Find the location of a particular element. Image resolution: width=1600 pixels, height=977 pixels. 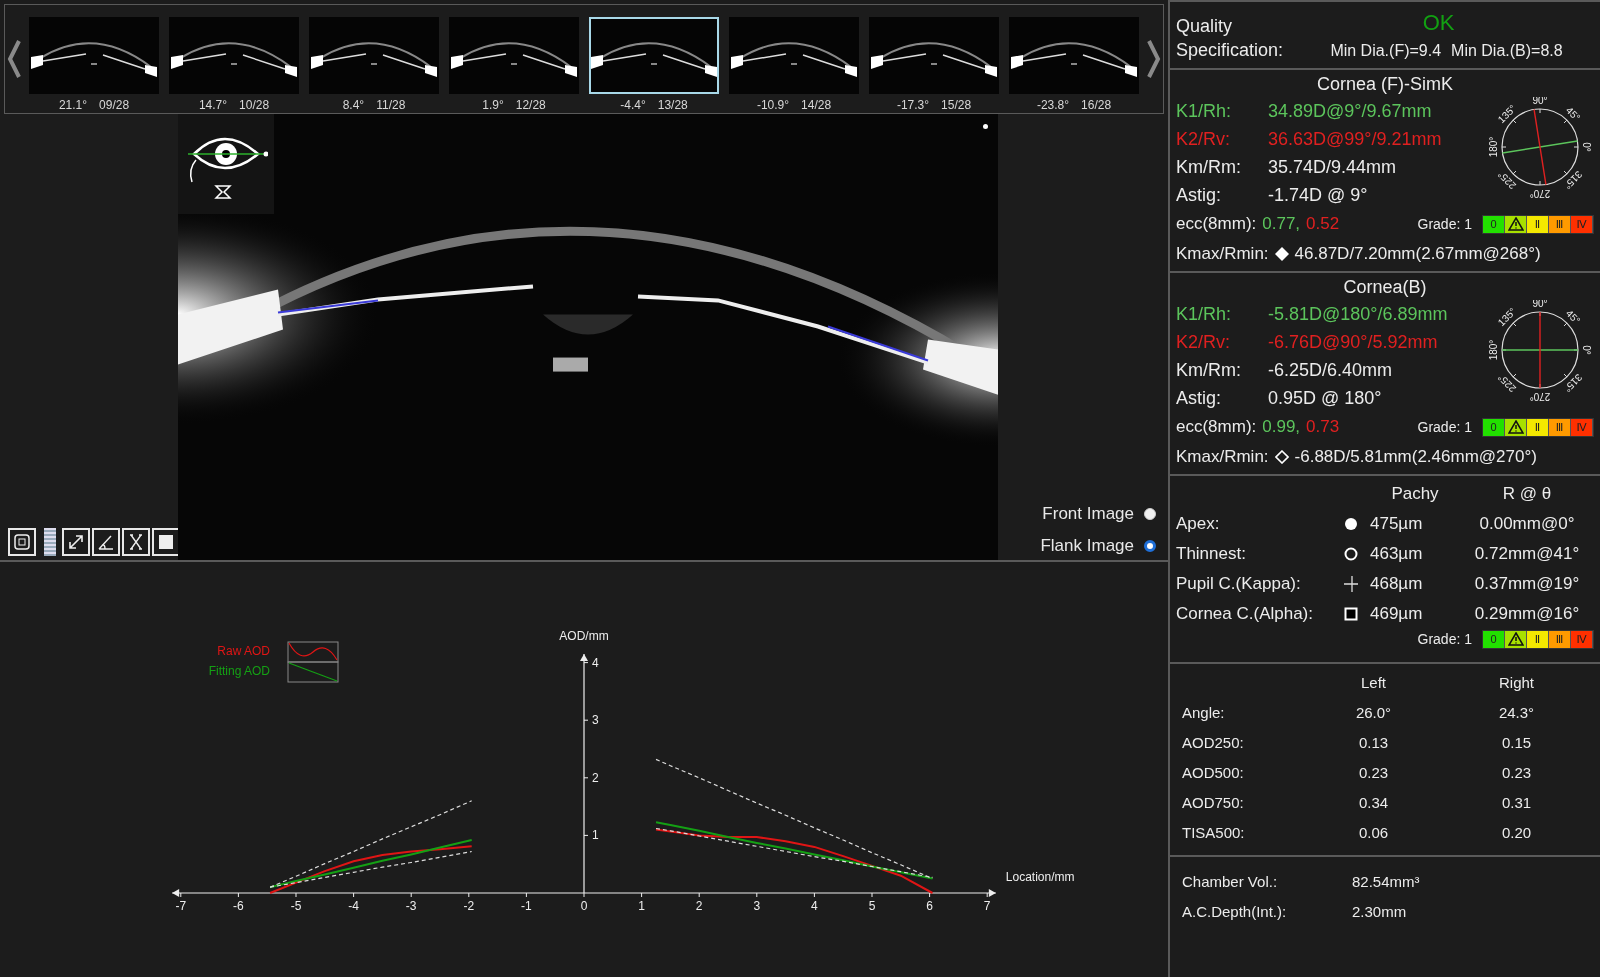

chamber-label: A.C.Depth(Int.): is located at coordinates (1235, 911).